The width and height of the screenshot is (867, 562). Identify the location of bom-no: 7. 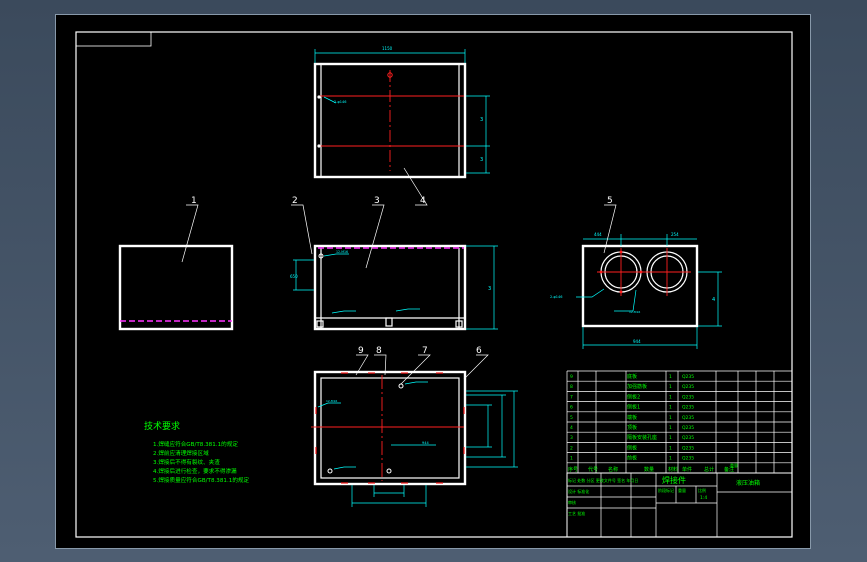
(571, 397).